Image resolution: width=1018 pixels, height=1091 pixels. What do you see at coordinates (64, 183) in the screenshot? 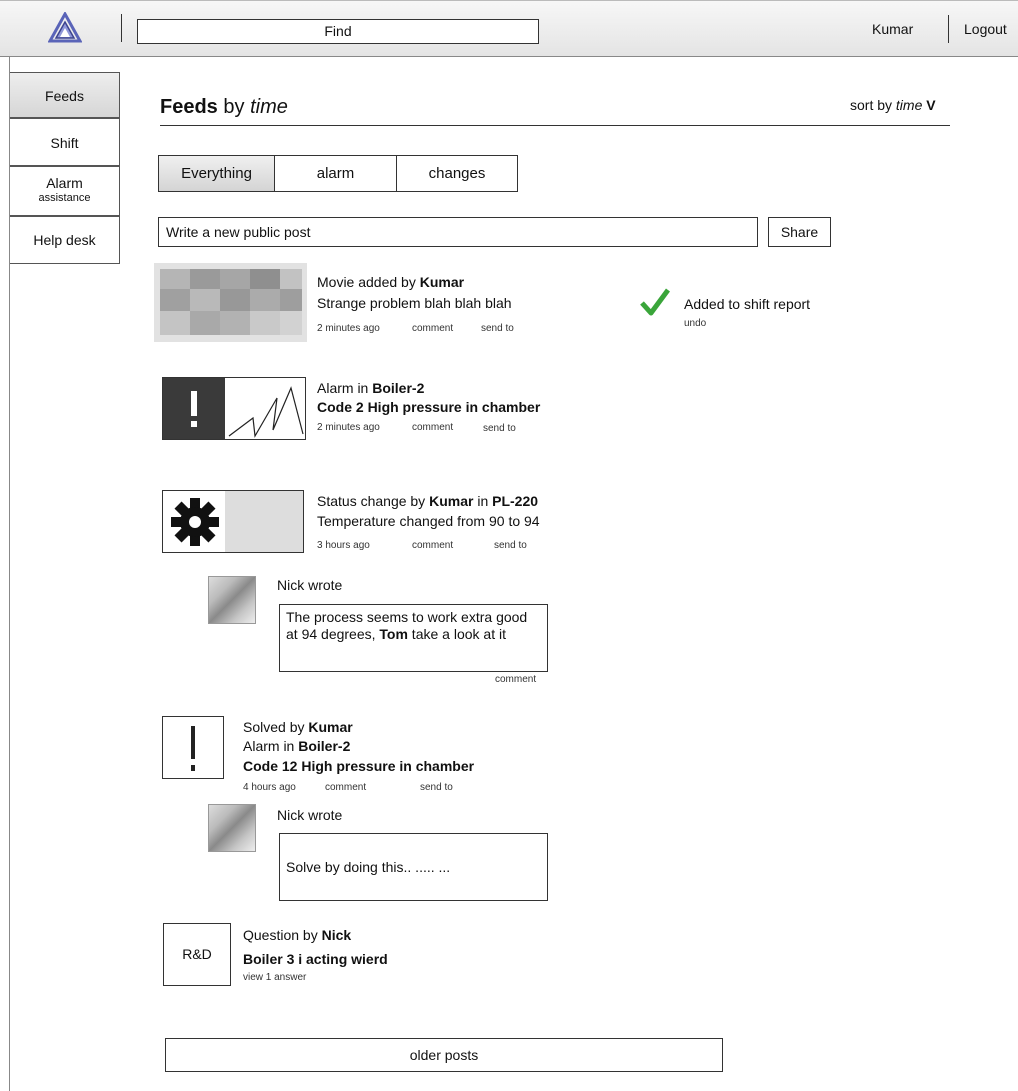
I see `sidebar-item-label: Alarm` at bounding box center [64, 183].